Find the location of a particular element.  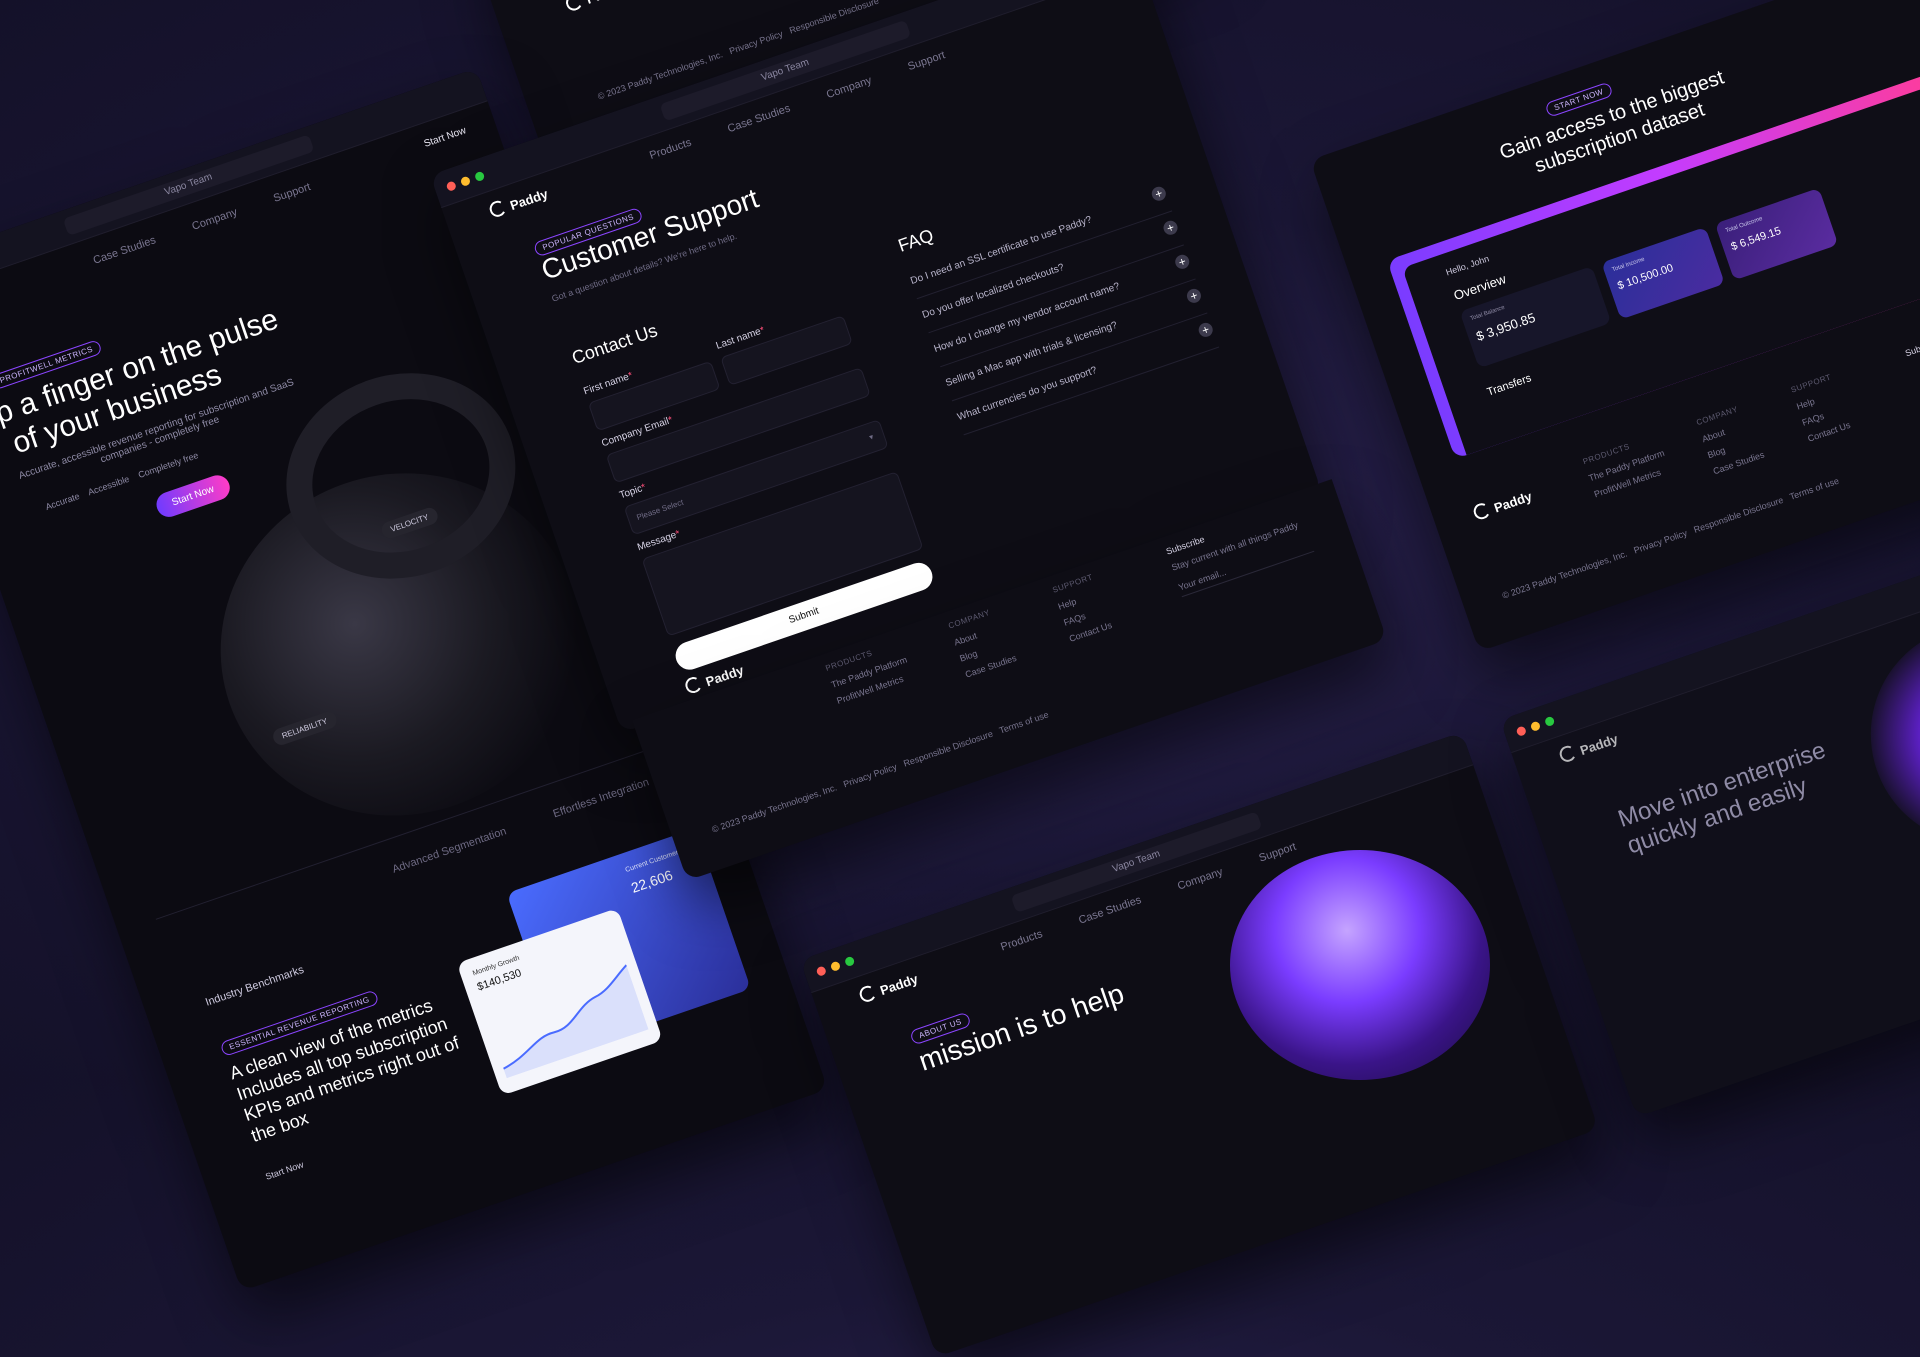

badge-free: Completely free is located at coordinates (168, 465).